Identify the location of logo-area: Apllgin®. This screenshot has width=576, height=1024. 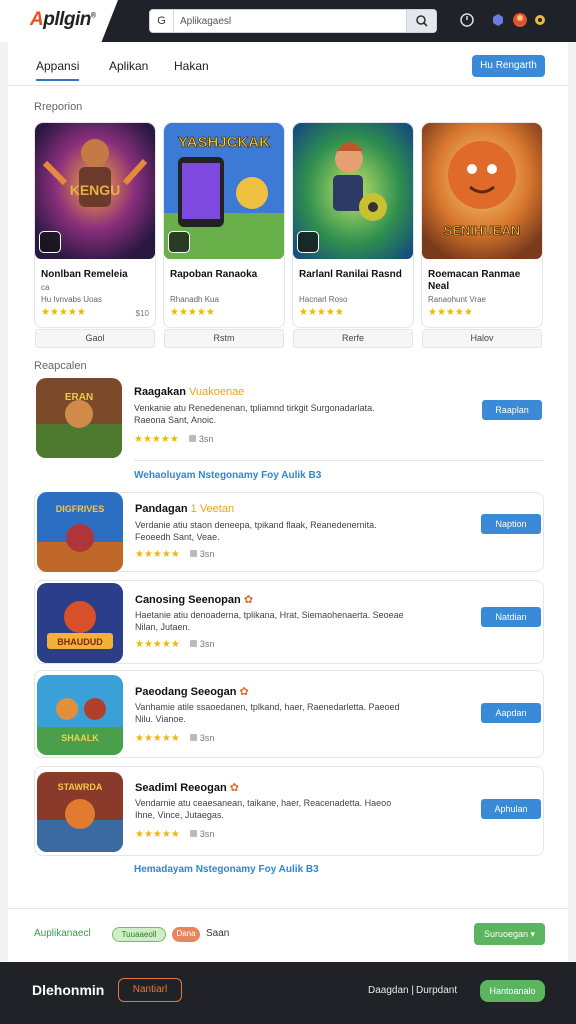
(59, 21).